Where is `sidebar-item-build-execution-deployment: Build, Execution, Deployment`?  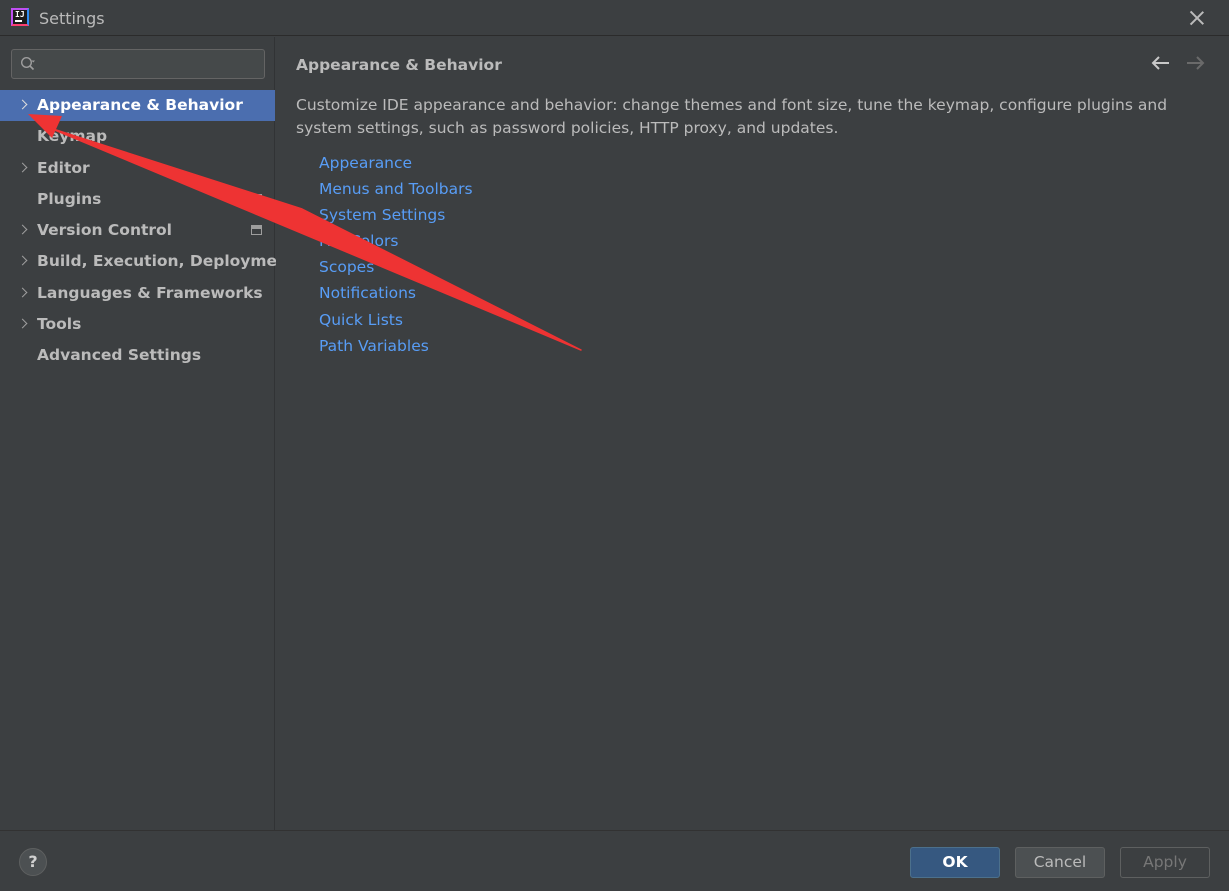 sidebar-item-build-execution-deployment: Build, Execution, Deployment is located at coordinates (148, 261).